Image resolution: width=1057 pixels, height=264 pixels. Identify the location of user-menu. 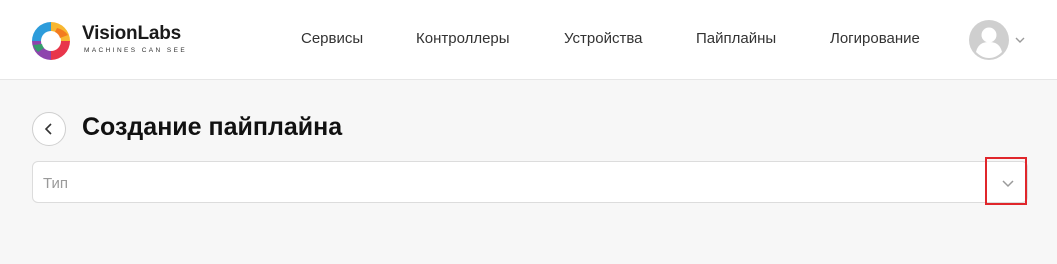
(999, 40).